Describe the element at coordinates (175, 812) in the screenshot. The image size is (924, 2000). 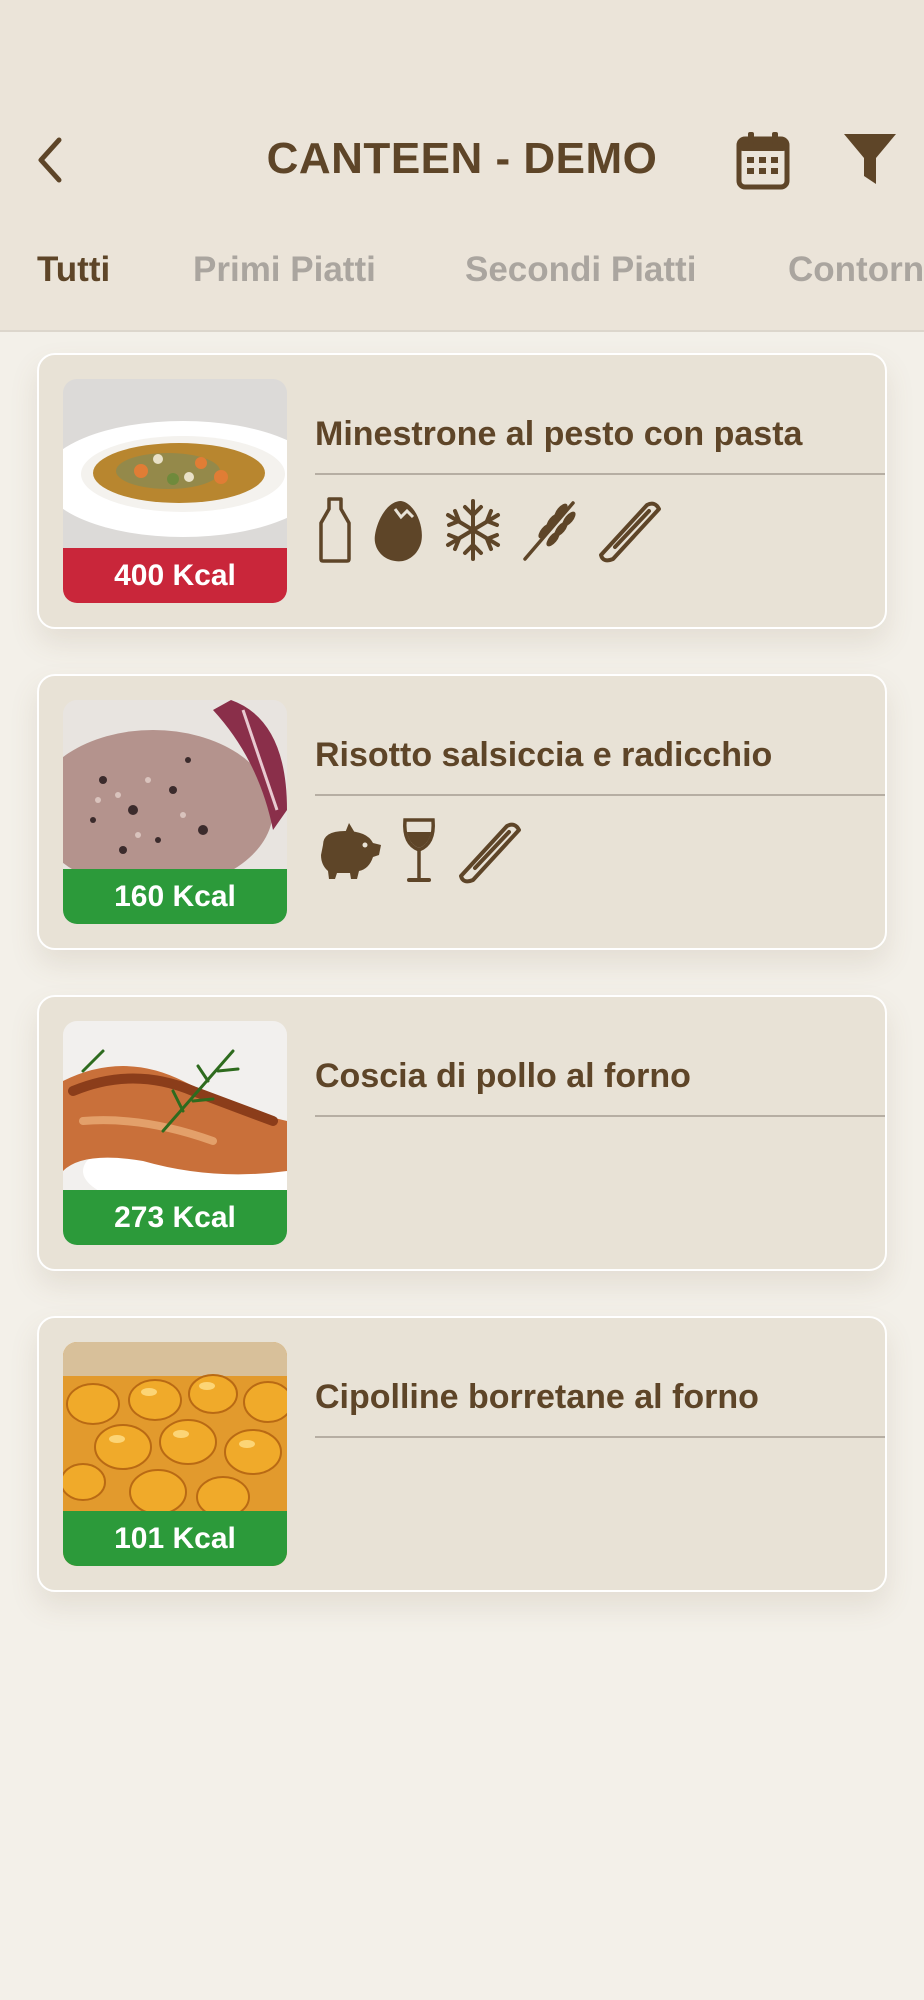
I see `dish-image: 160 Kcal` at that location.